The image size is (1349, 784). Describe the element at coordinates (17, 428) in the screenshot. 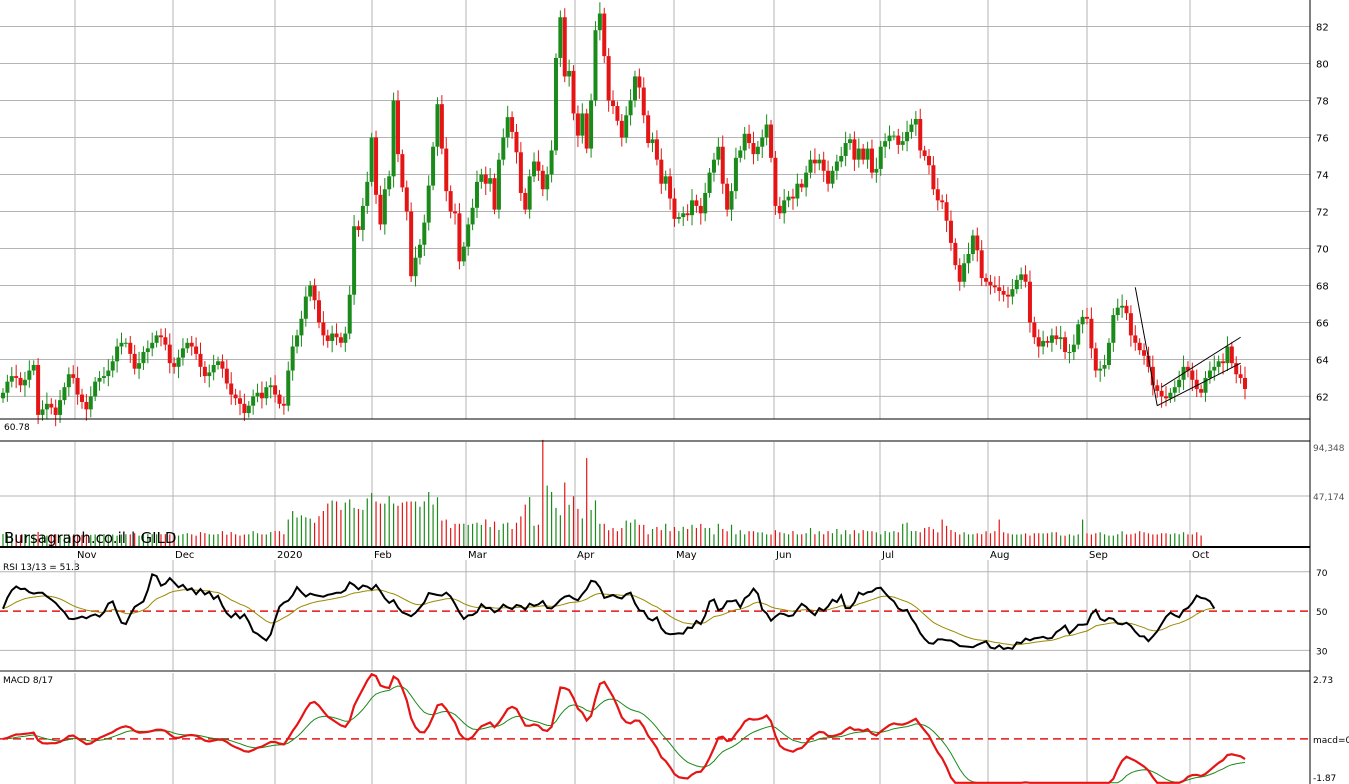

I see `price-baseline-label: 60.78` at that location.